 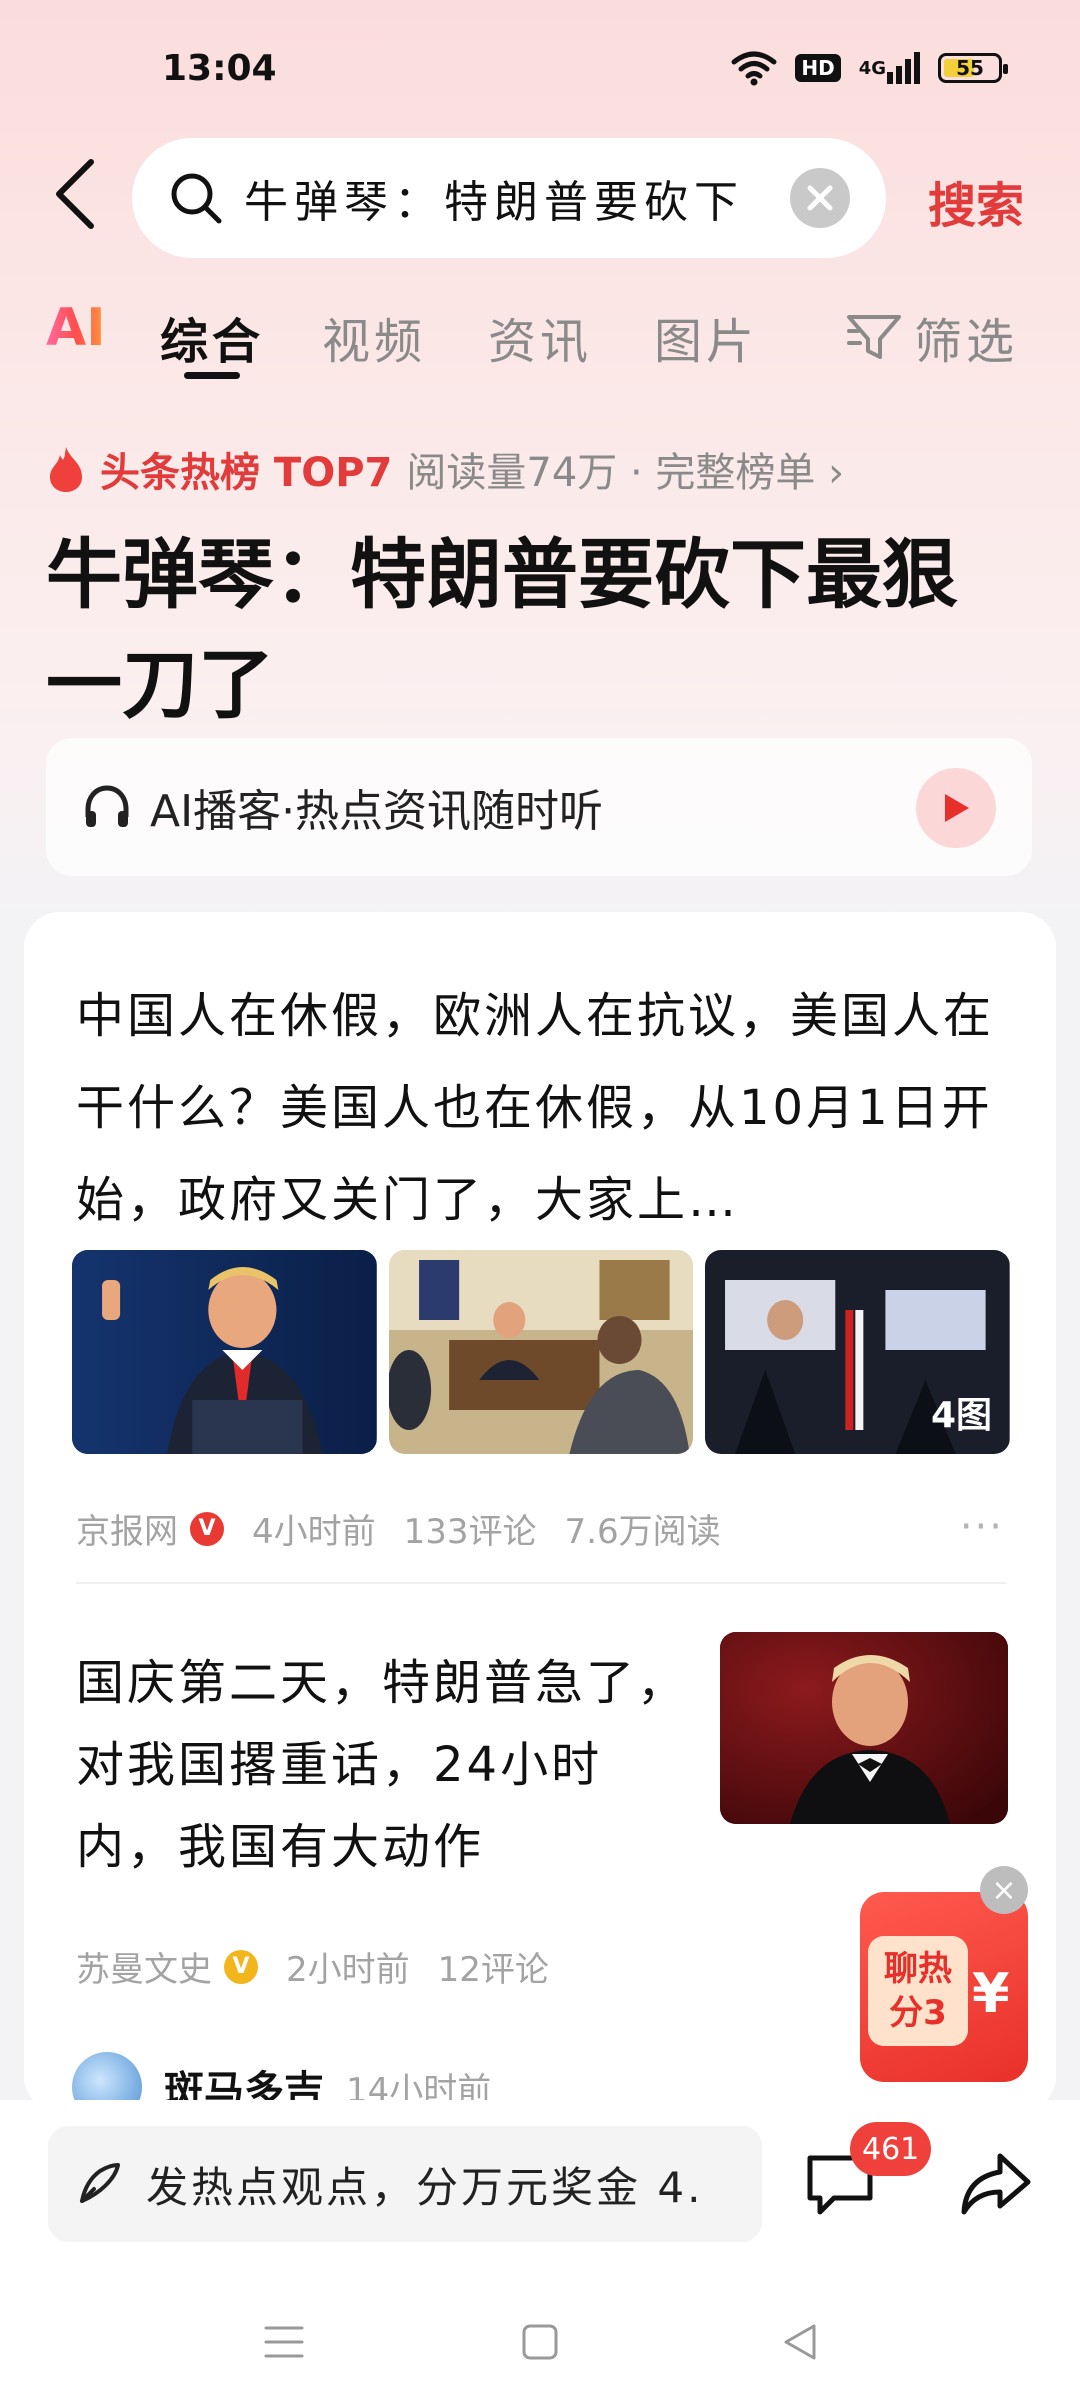 I want to click on flame-icon, so click(x=66, y=469).